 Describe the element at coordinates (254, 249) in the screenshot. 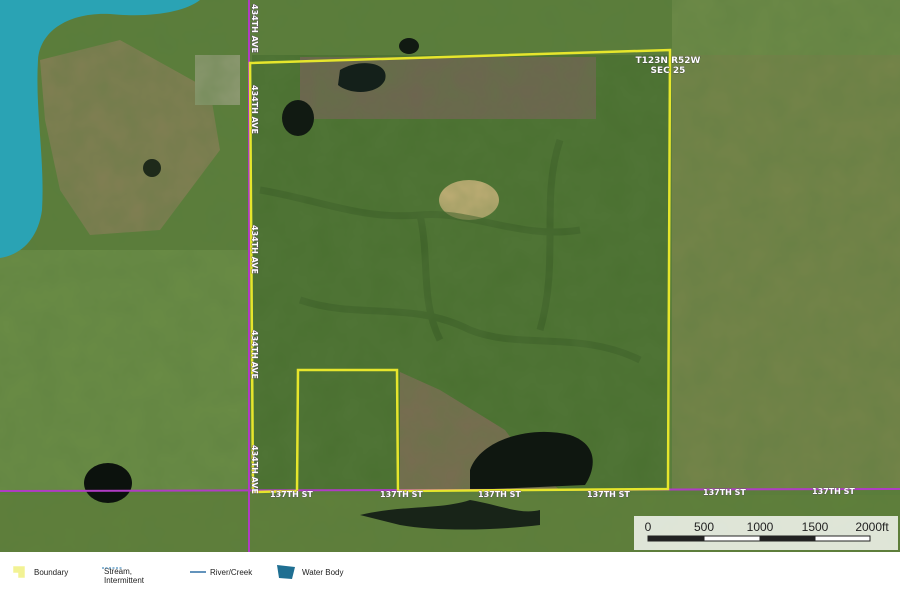

I see `road-label-434th-ave-3: 434TH AVE` at that location.